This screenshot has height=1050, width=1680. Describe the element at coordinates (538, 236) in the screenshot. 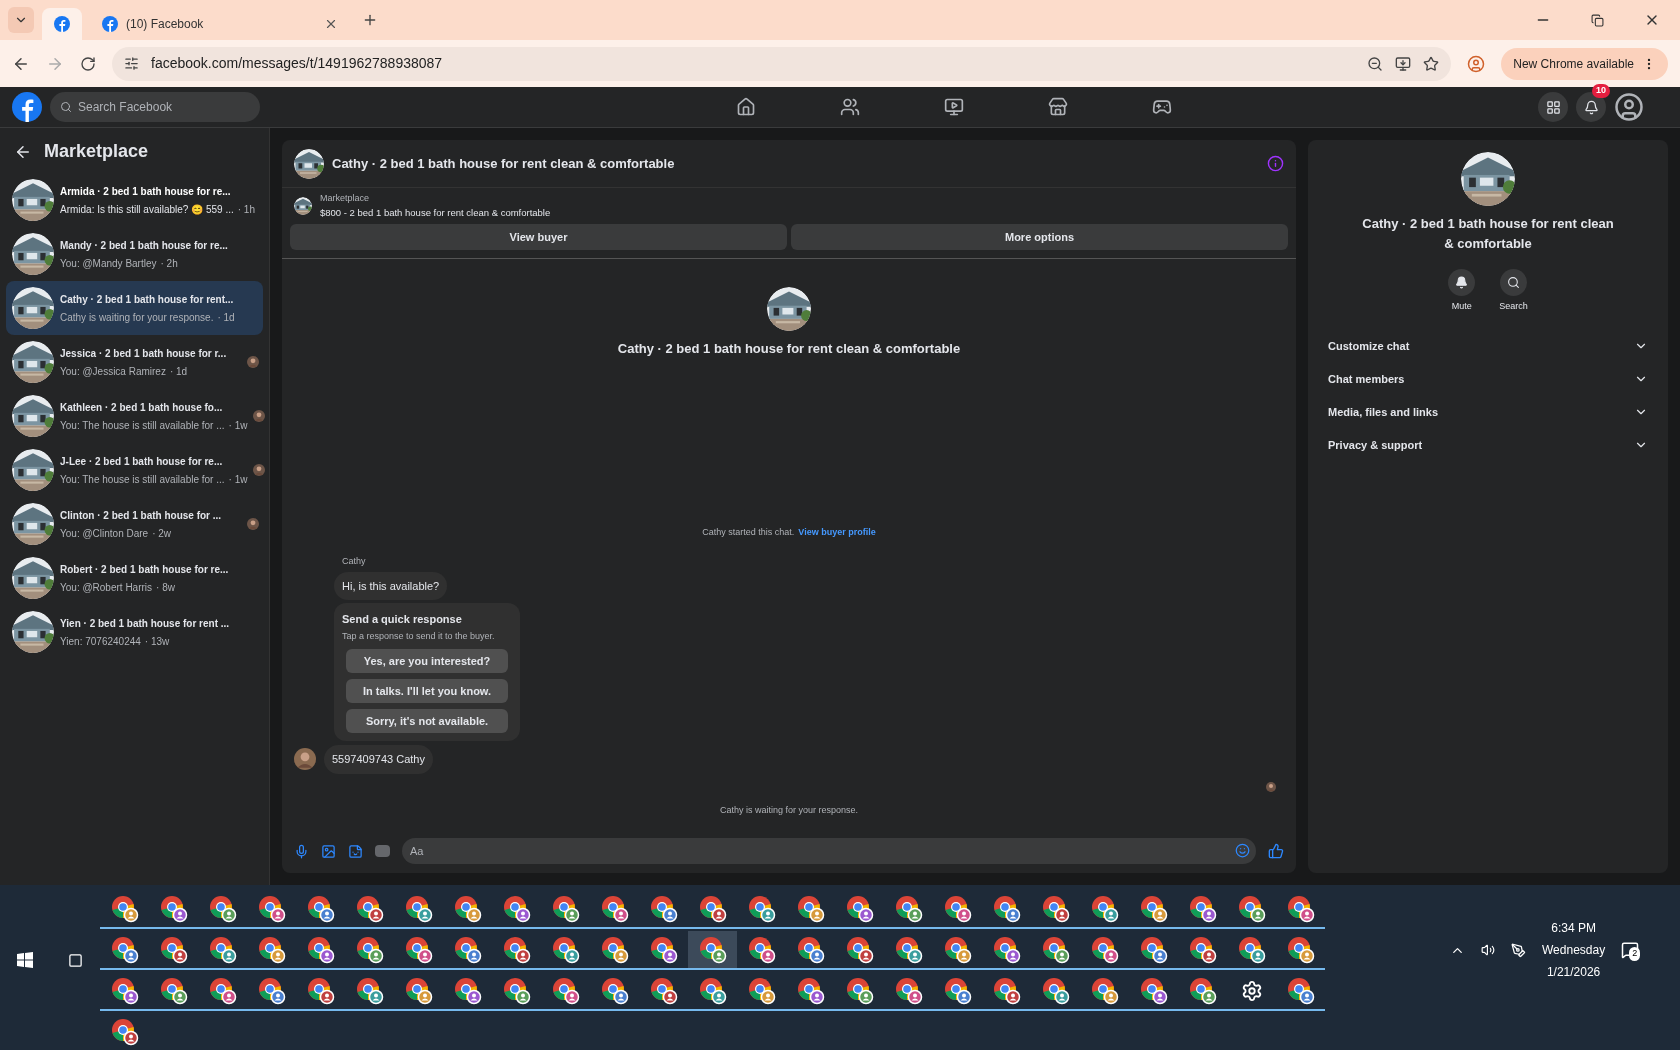

I see `listing-action-button: View buyer` at that location.